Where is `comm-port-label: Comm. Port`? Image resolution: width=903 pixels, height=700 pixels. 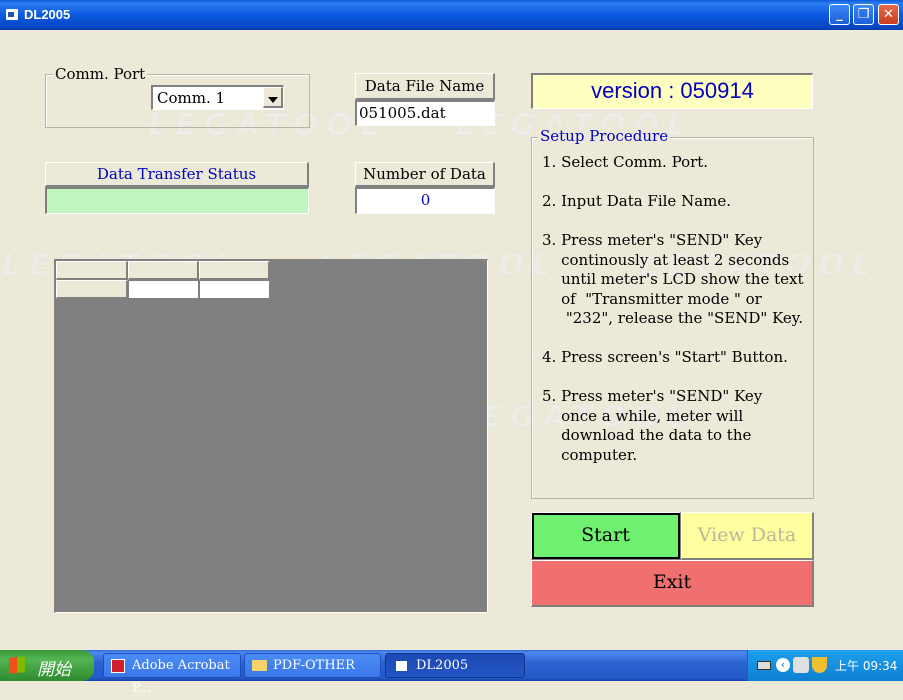 comm-port-label: Comm. Port is located at coordinates (100, 74).